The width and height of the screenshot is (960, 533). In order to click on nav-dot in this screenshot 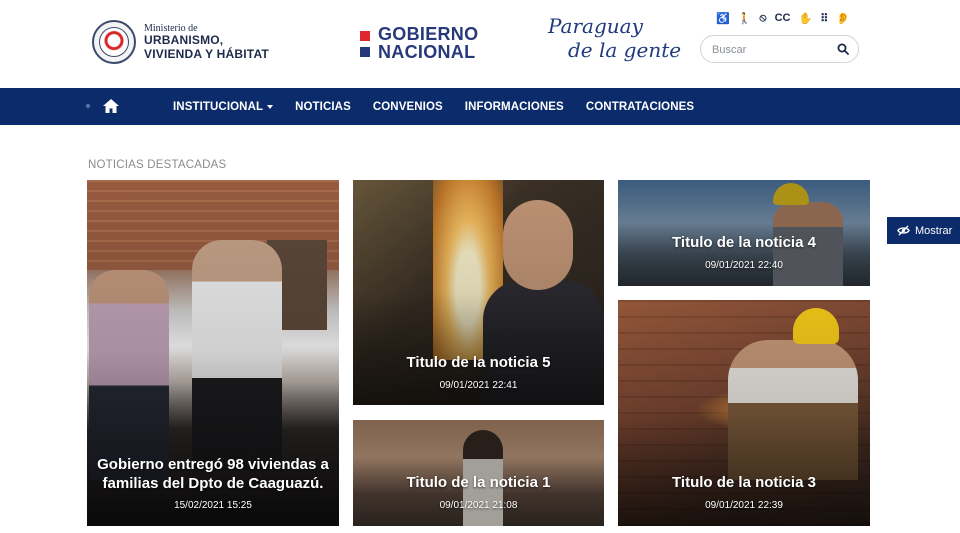, I will do `click(88, 106)`.